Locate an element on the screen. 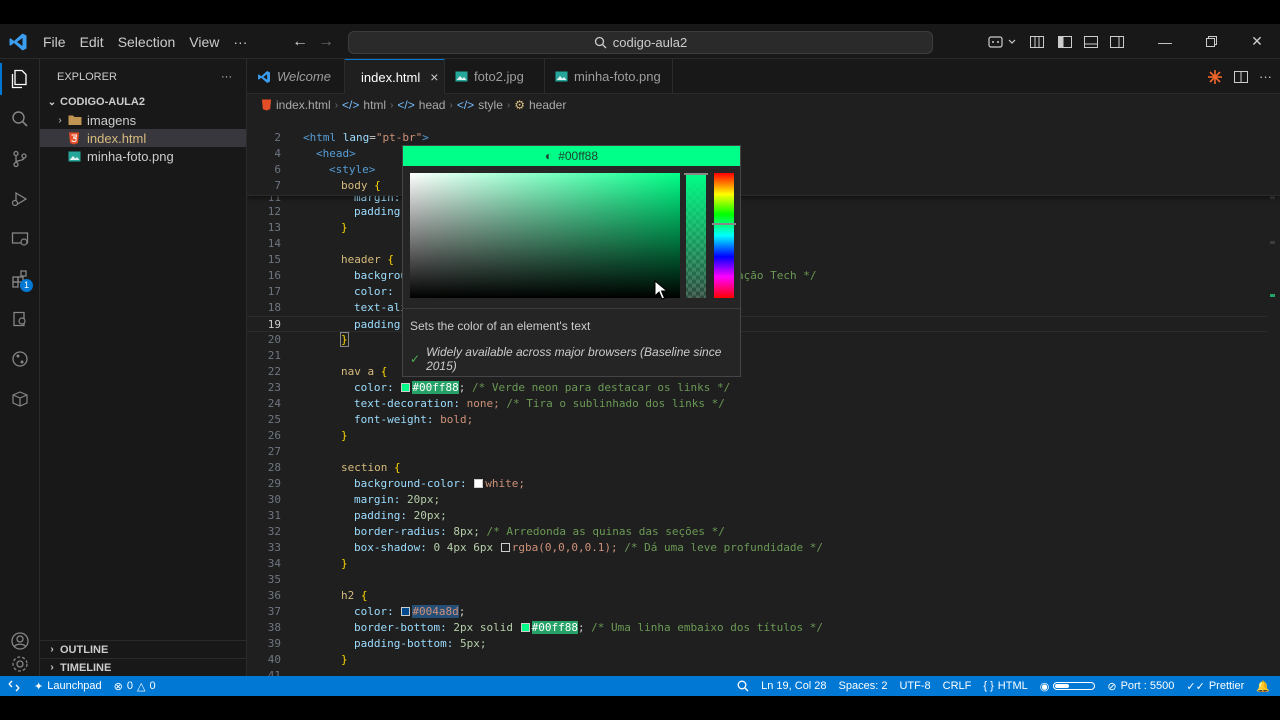 This screenshot has width=1280, height=720. split-editor-icon is located at coordinates (1241, 77).